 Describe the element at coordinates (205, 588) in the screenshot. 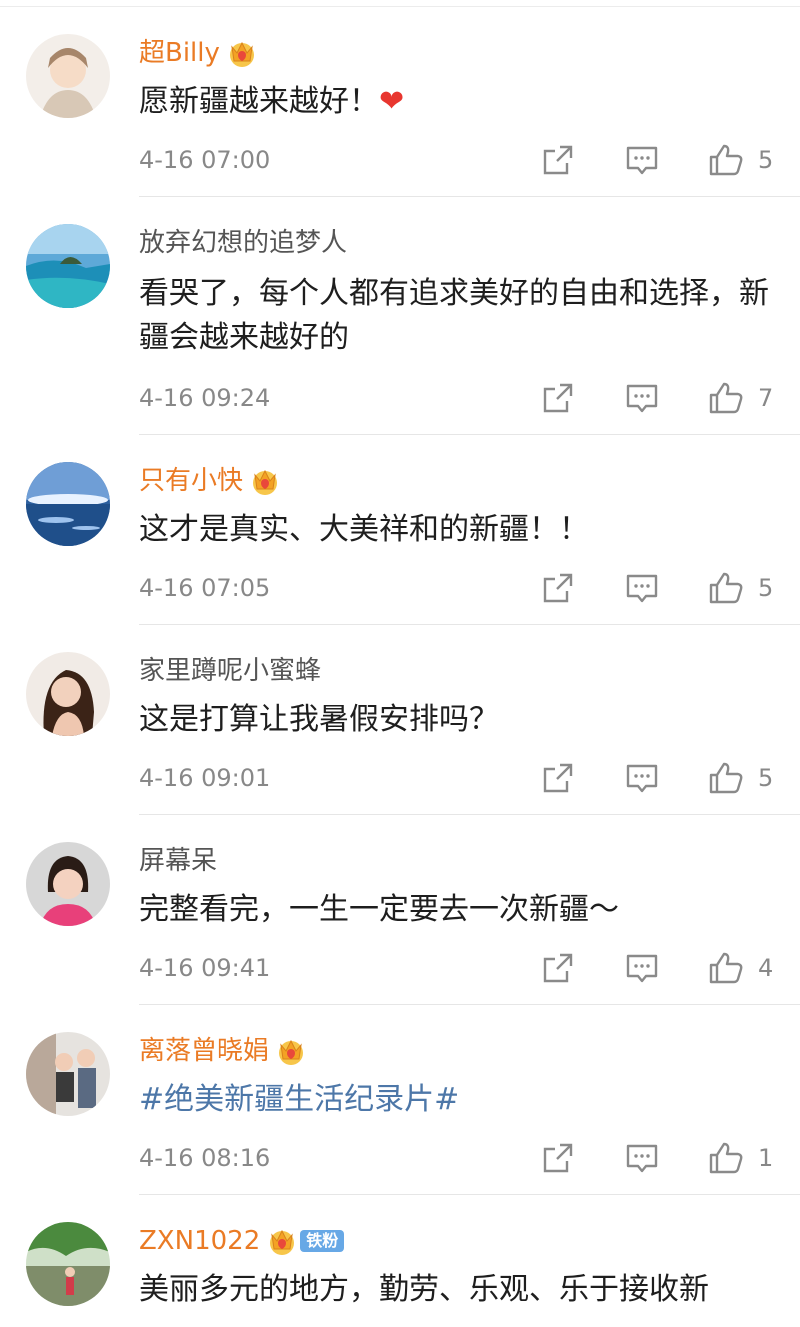

I see `timestamp: 4-16 07:05` at that location.